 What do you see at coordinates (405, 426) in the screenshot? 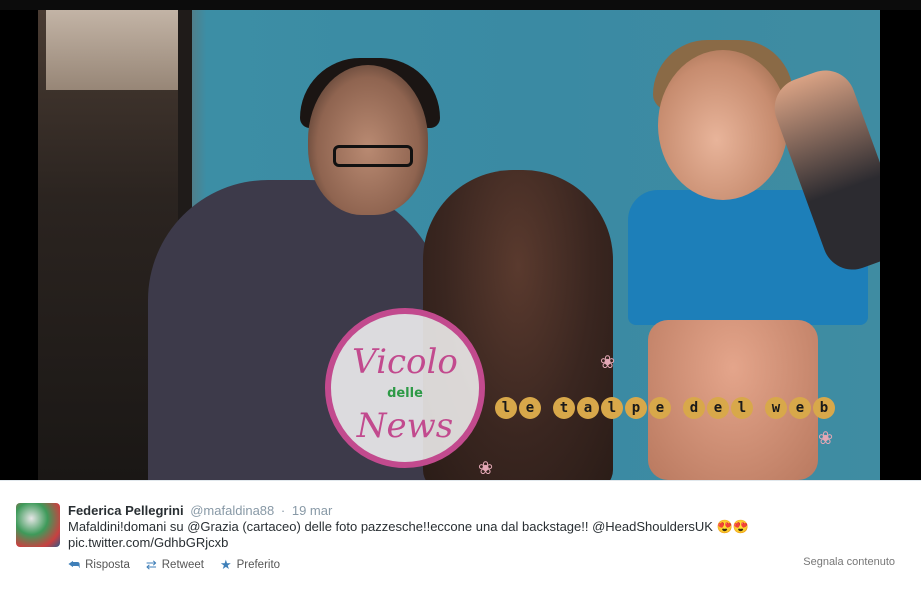
I see `watermark-circle-bottom: News` at bounding box center [405, 426].